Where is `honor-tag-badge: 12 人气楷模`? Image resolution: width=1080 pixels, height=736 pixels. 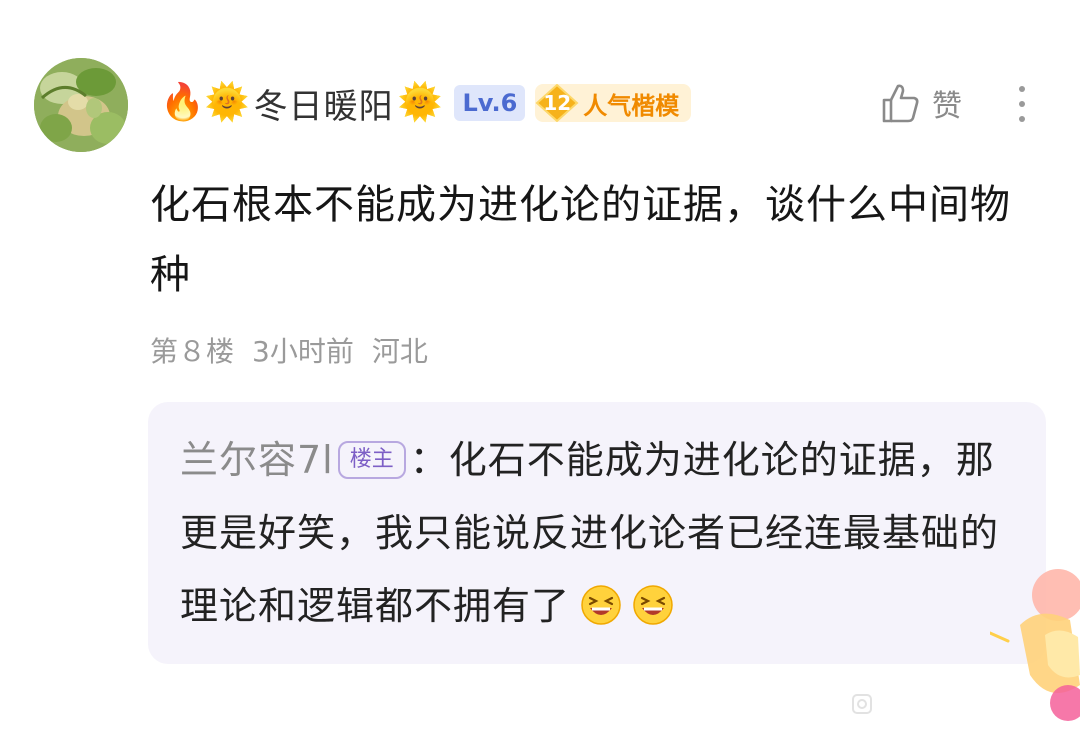
honor-tag-badge: 12 人气楷模 is located at coordinates (613, 103).